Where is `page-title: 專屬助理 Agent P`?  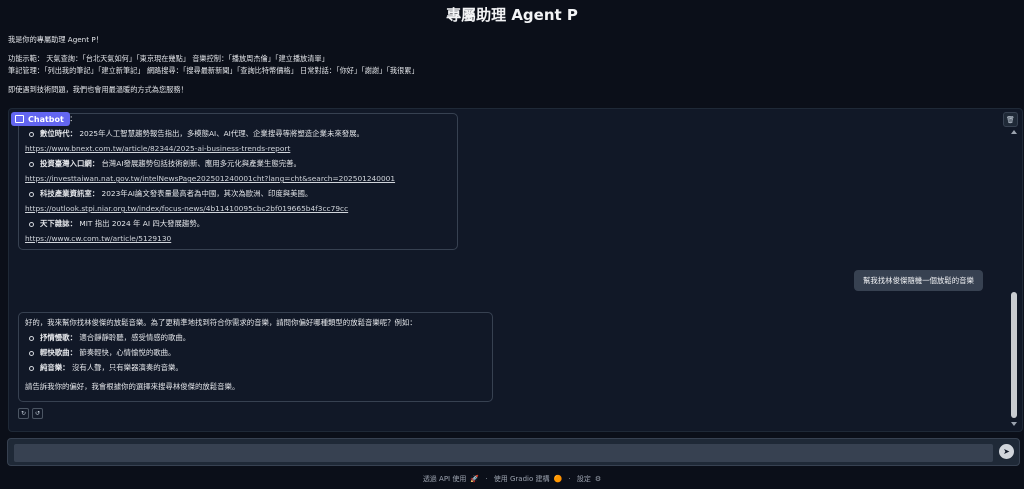 page-title: 專屬助理 Agent P is located at coordinates (512, 15).